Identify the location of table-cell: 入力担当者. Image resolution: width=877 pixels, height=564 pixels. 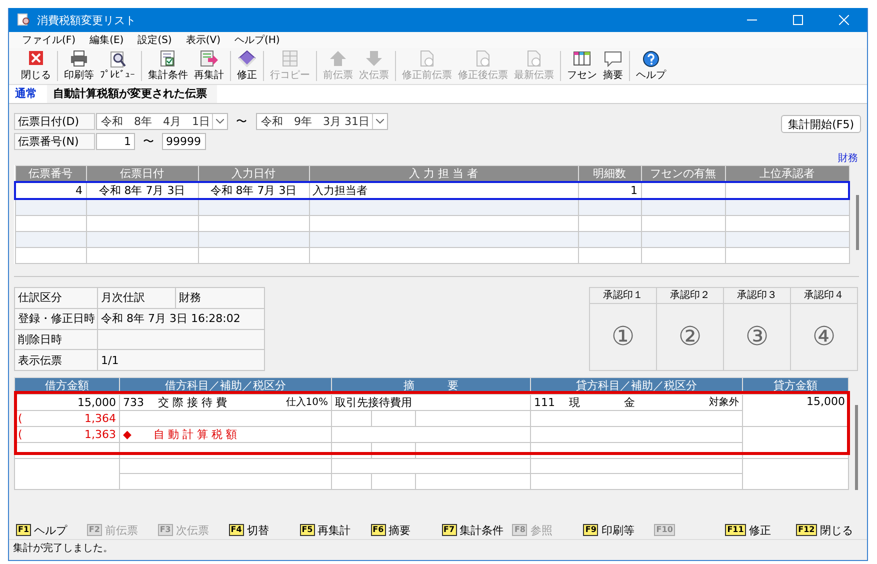
(443, 190).